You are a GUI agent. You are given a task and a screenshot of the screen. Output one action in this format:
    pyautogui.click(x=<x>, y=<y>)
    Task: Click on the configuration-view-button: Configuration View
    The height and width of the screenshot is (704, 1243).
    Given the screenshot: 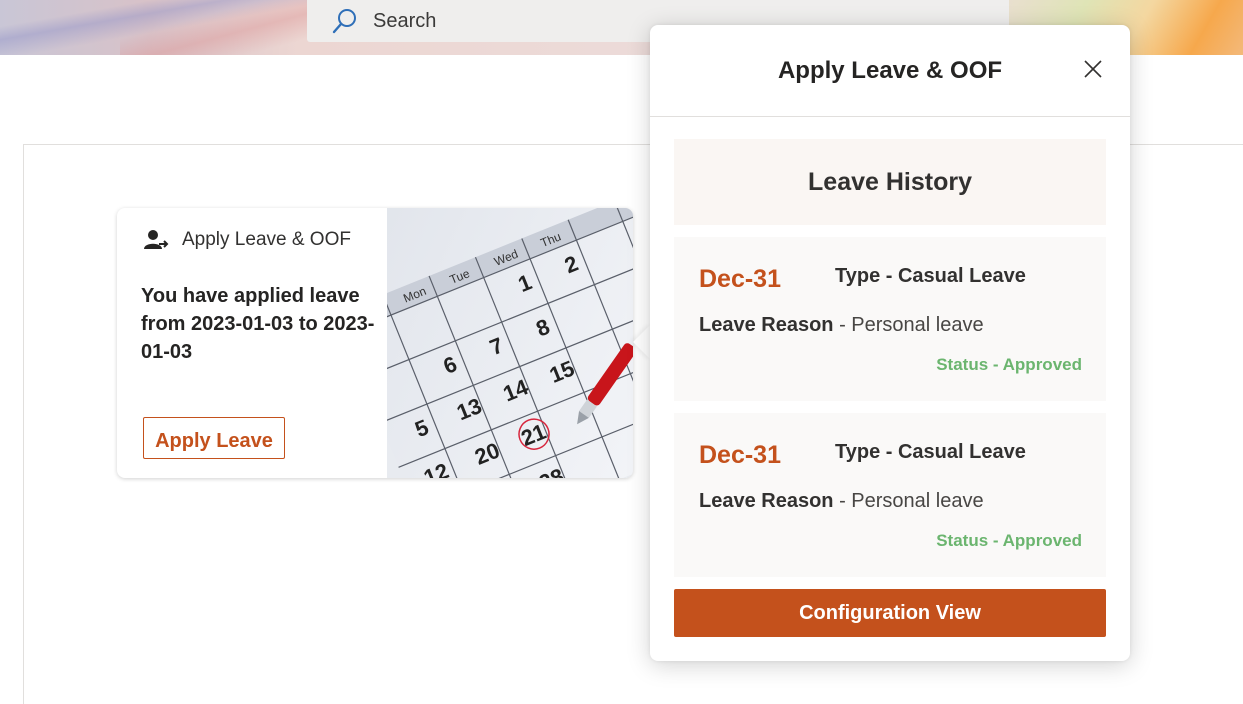 What is the action you would take?
    pyautogui.click(x=890, y=613)
    